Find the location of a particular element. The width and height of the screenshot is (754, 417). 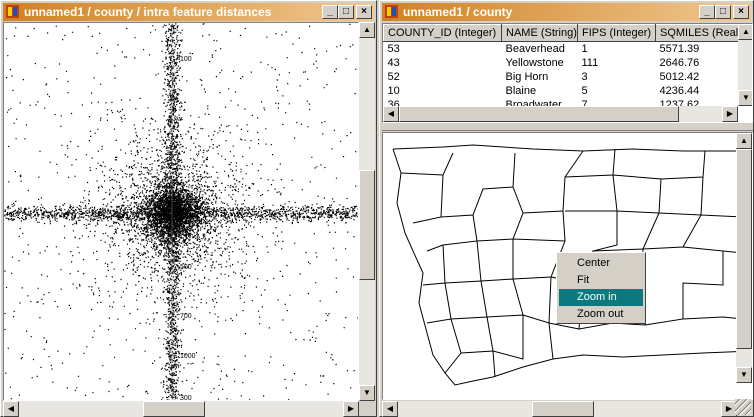

table-cell: 1 is located at coordinates (584, 49).